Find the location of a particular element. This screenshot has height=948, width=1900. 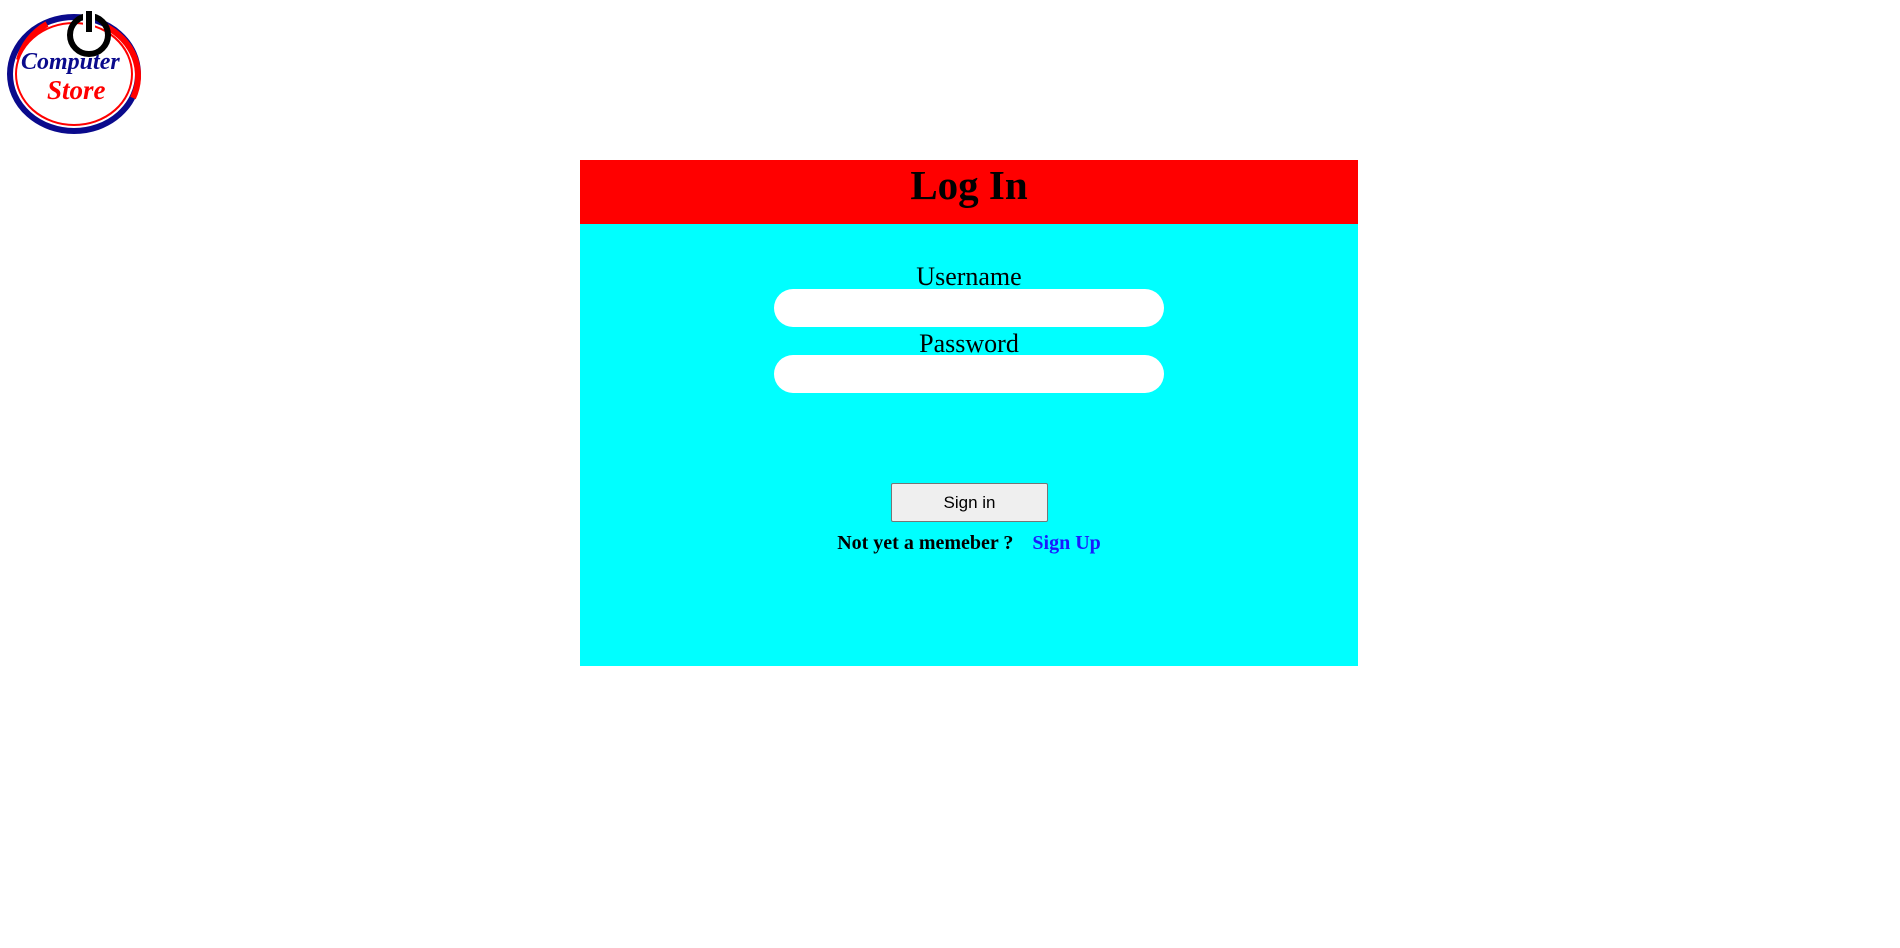

logo-graphic: Computer Store is located at coordinates (74, 72).